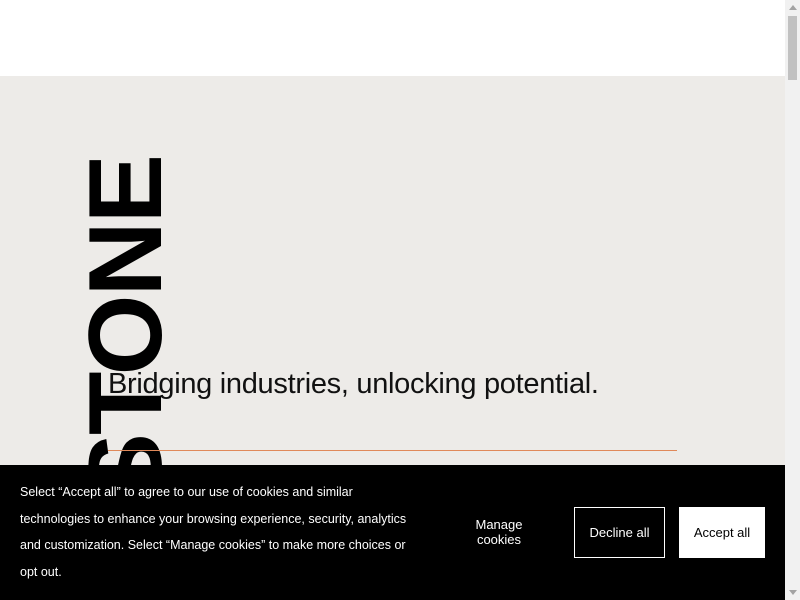 This screenshot has width=800, height=600. Describe the element at coordinates (392, 450) in the screenshot. I see `accent-divider` at that location.